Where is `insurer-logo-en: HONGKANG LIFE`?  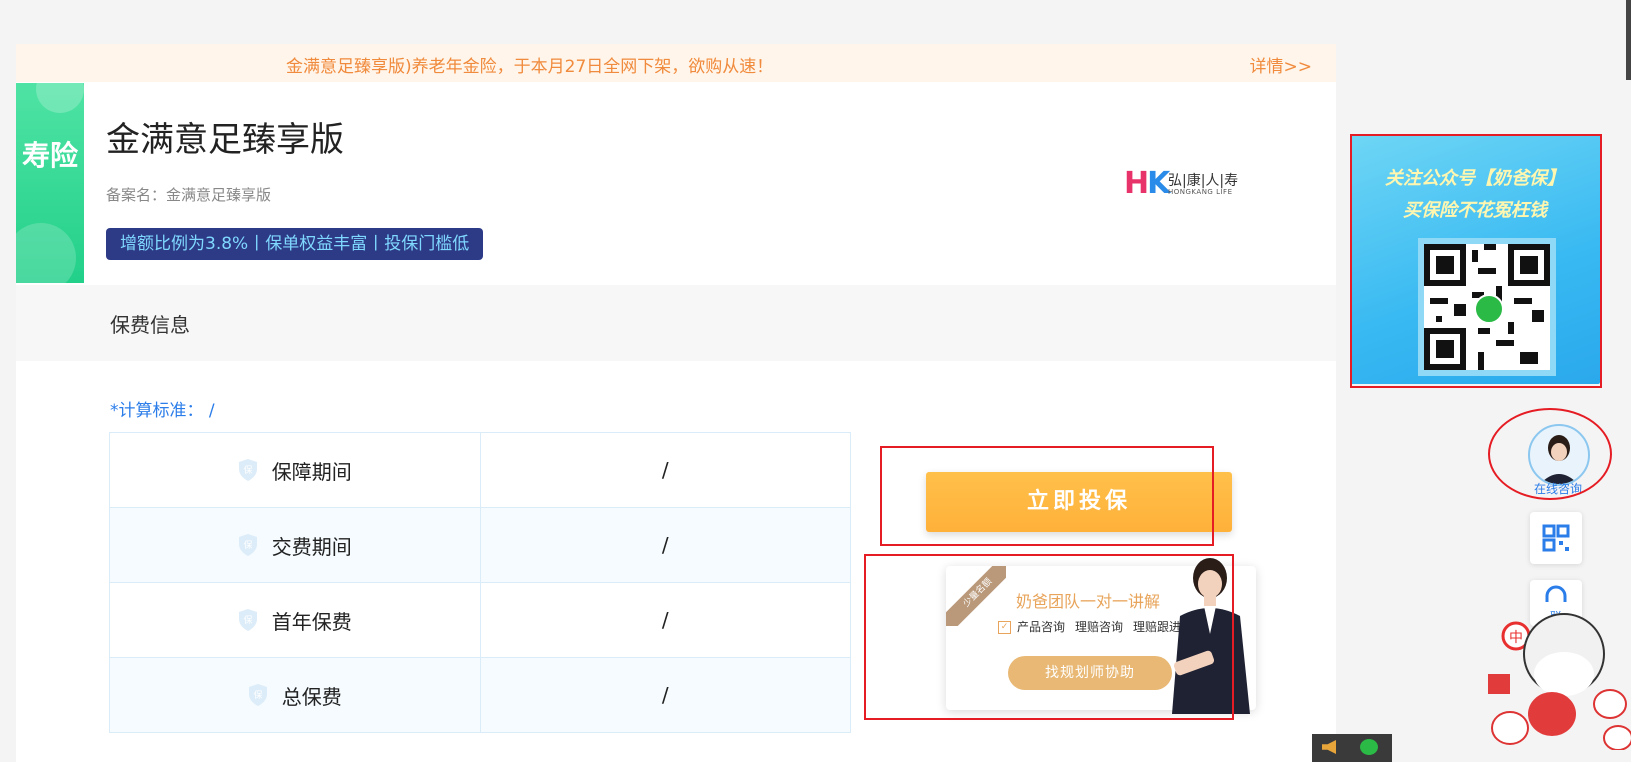 insurer-logo-en: HONGKANG LIFE is located at coordinates (1200, 192).